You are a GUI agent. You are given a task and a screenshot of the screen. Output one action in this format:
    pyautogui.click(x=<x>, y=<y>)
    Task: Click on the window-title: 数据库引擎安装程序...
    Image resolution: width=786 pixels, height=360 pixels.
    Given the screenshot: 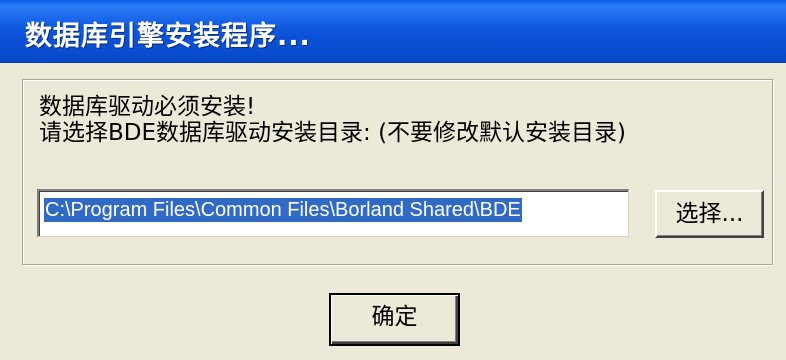 What is the action you would take?
    pyautogui.click(x=168, y=36)
    